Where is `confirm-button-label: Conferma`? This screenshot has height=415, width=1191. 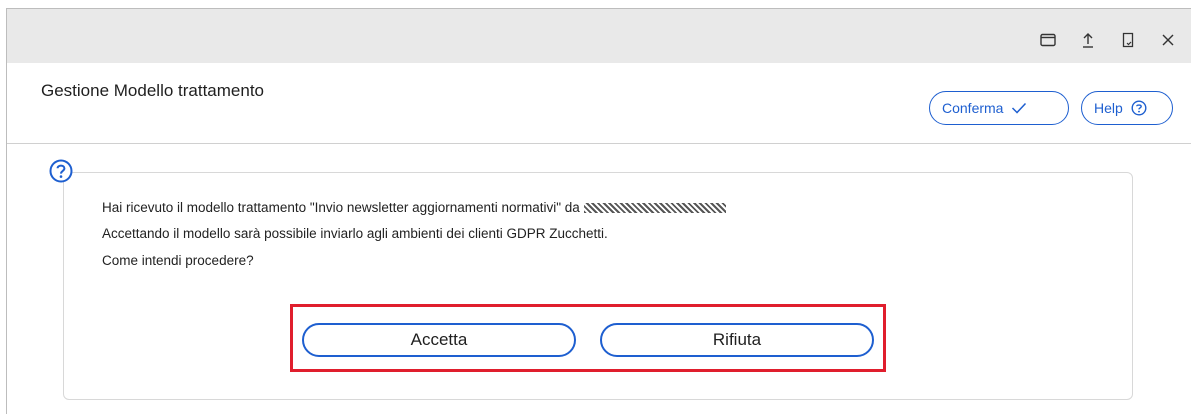 confirm-button-label: Conferma is located at coordinates (973, 108).